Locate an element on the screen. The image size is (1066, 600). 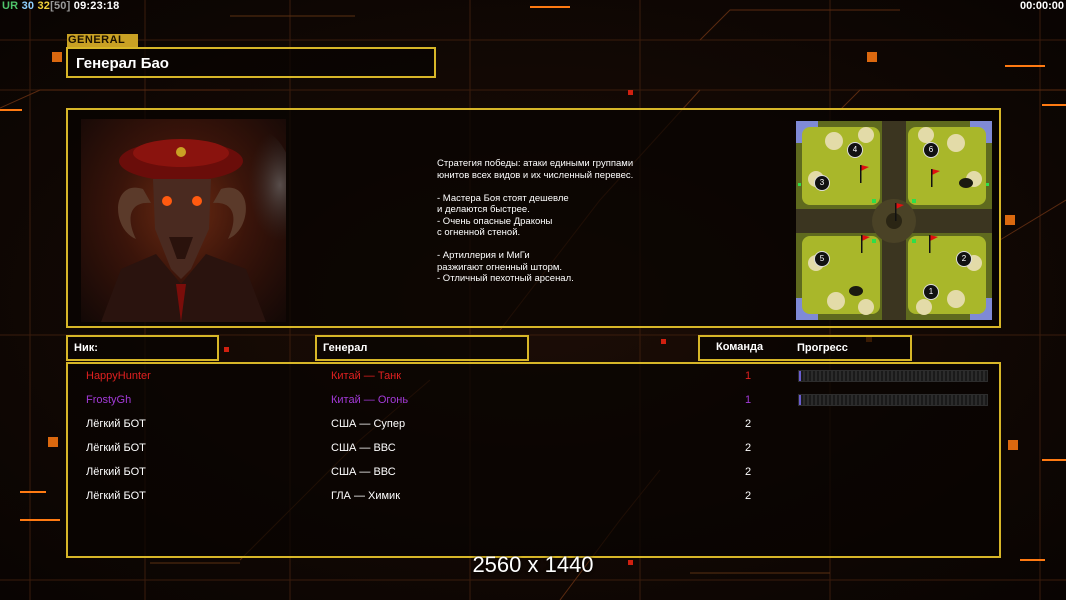
progress-header-label: Прогресс is located at coordinates (822, 348).